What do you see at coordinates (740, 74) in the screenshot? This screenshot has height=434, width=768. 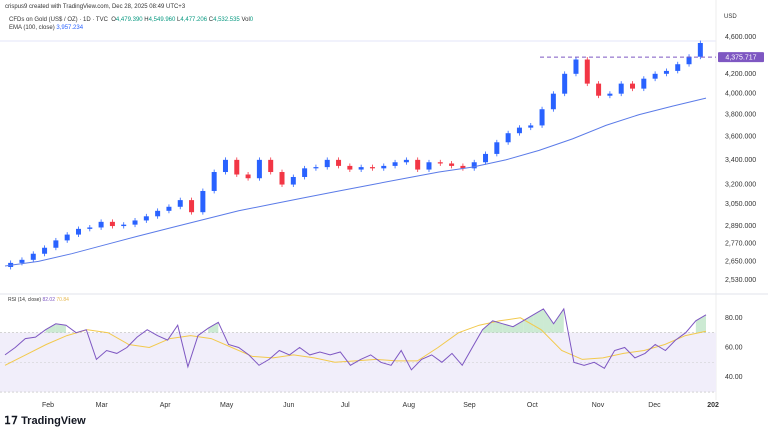 I see `price-axis-label: 4,200.000` at bounding box center [740, 74].